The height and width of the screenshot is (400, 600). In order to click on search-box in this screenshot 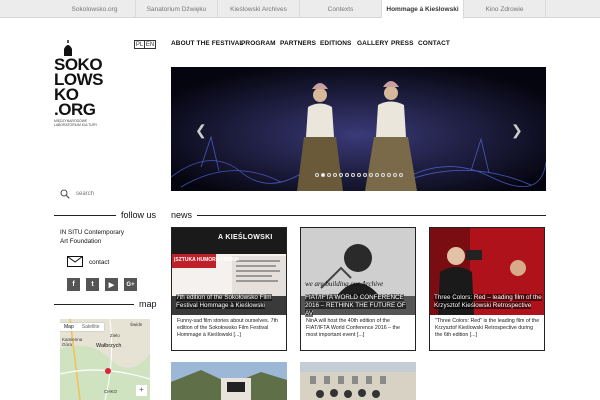, I will do `click(108, 194)`.